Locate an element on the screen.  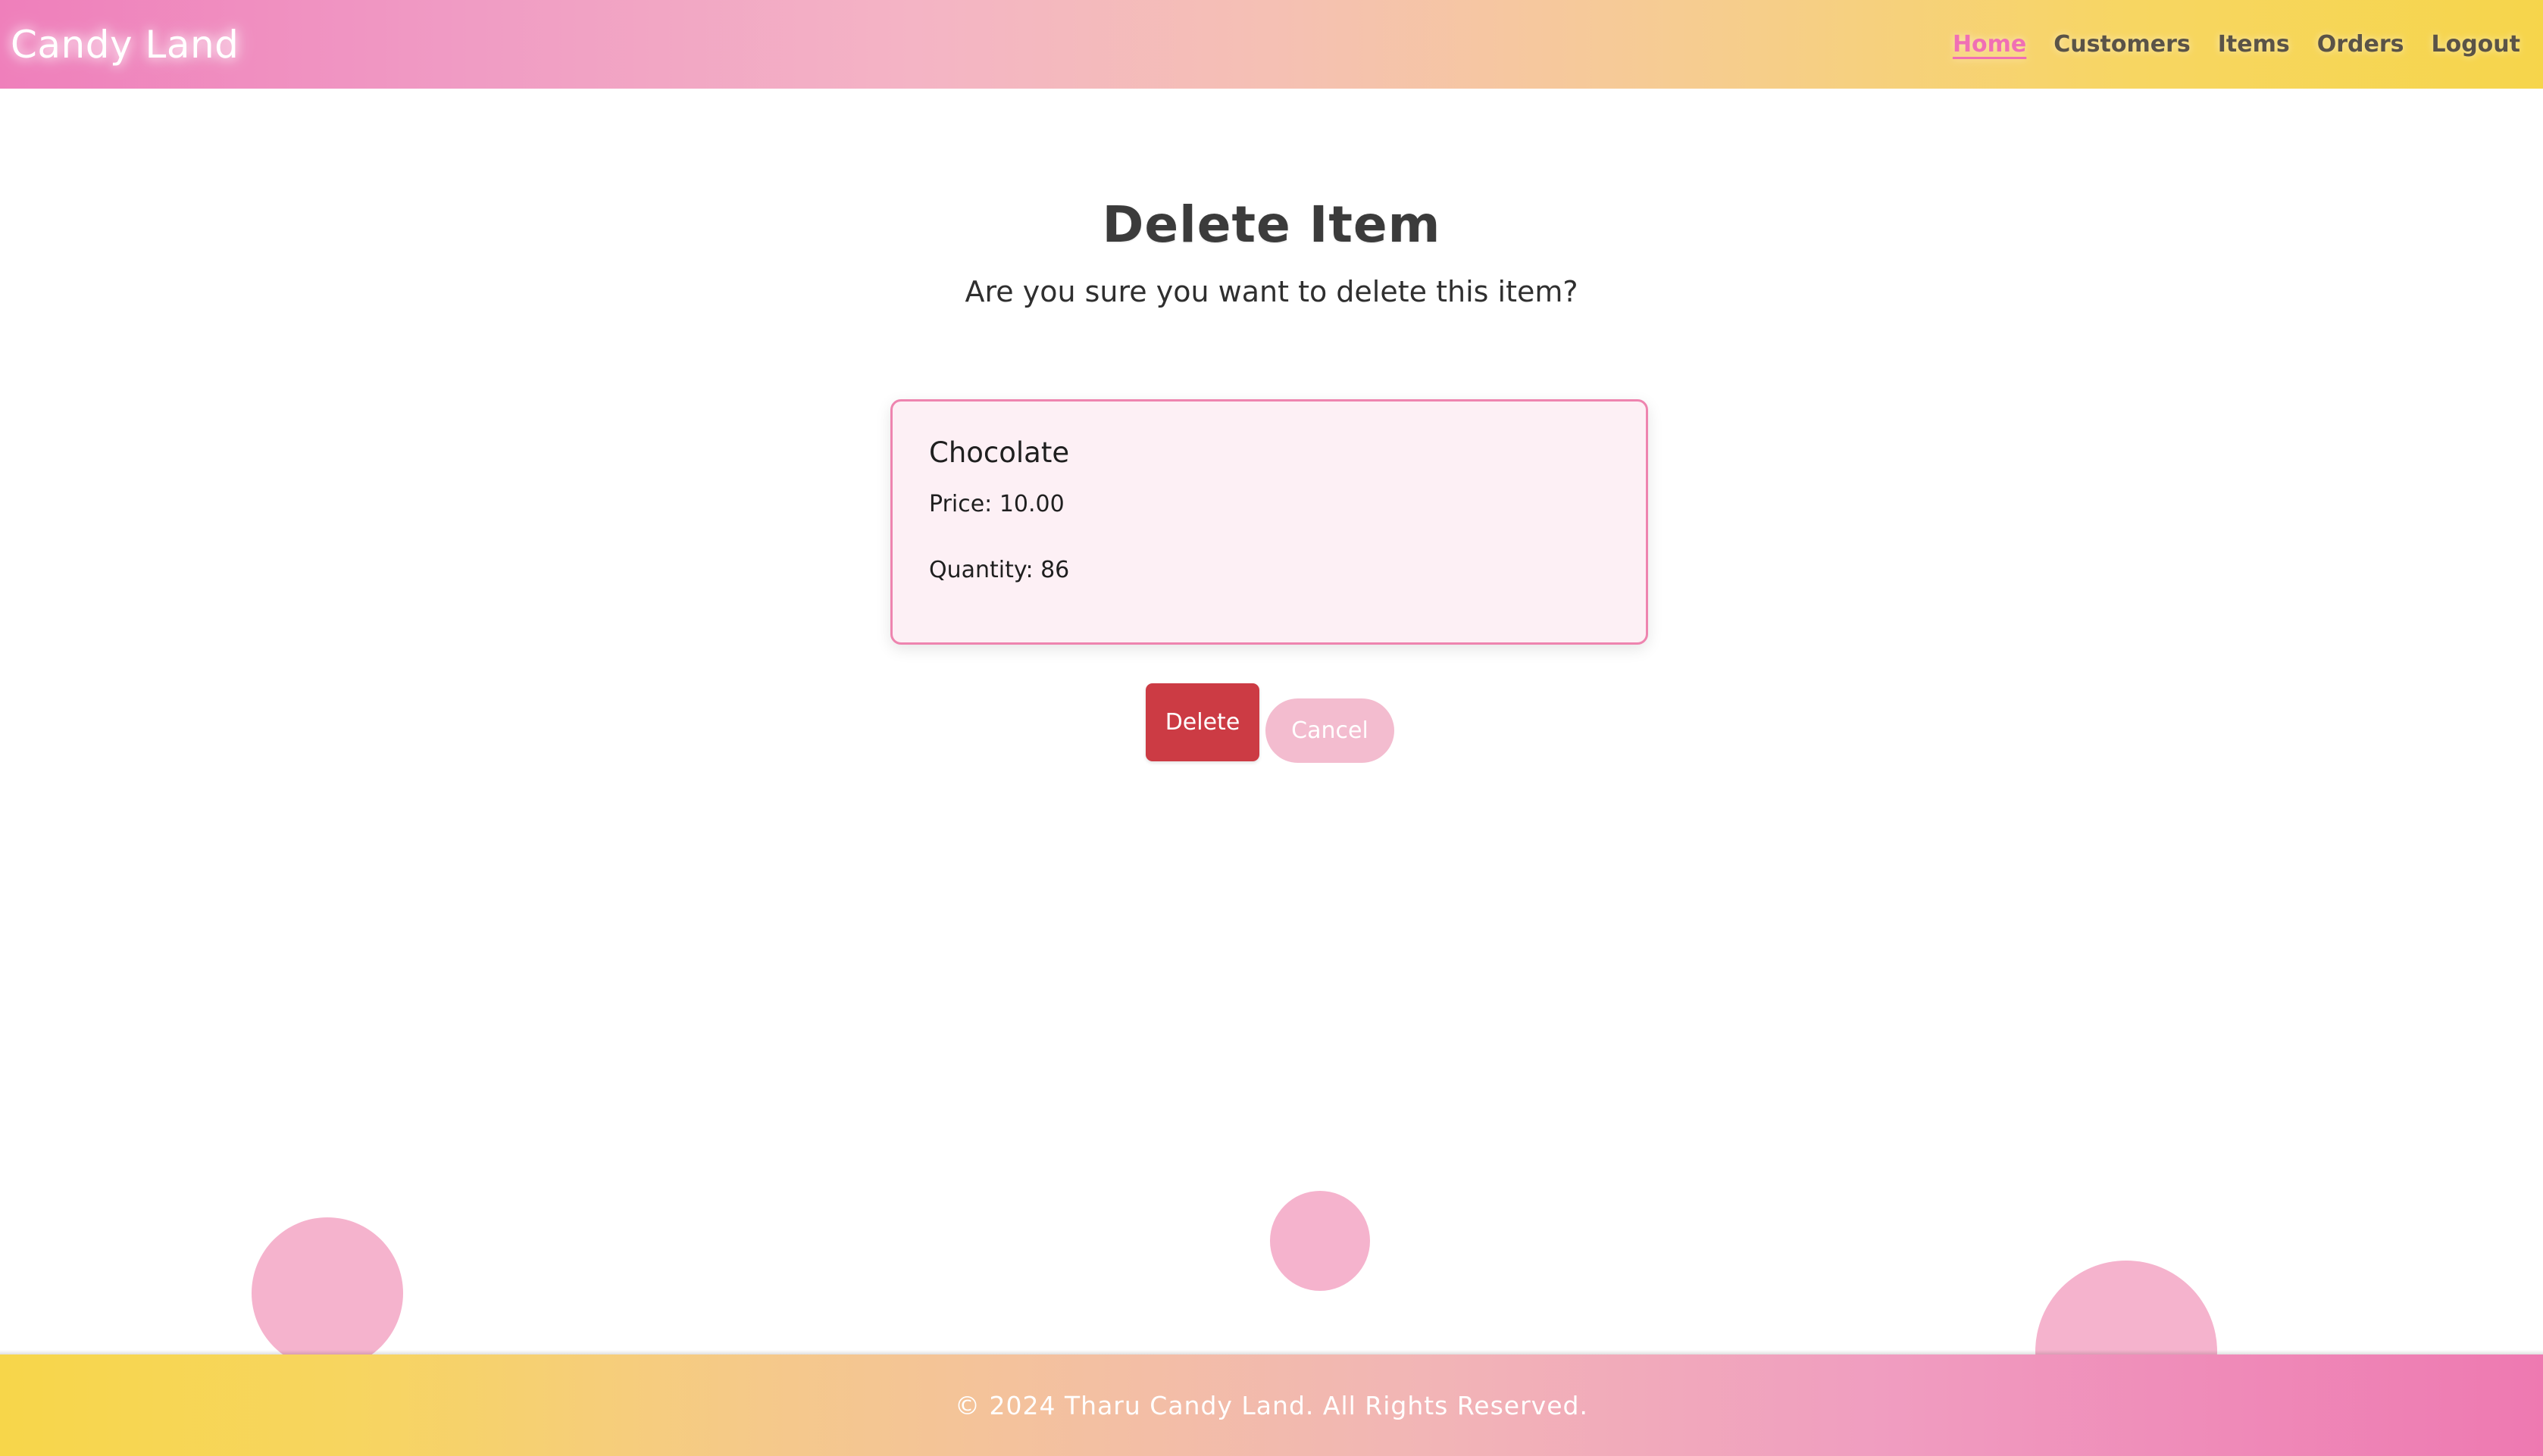
action-buttons: Delete Cancel is located at coordinates (1270, 723).